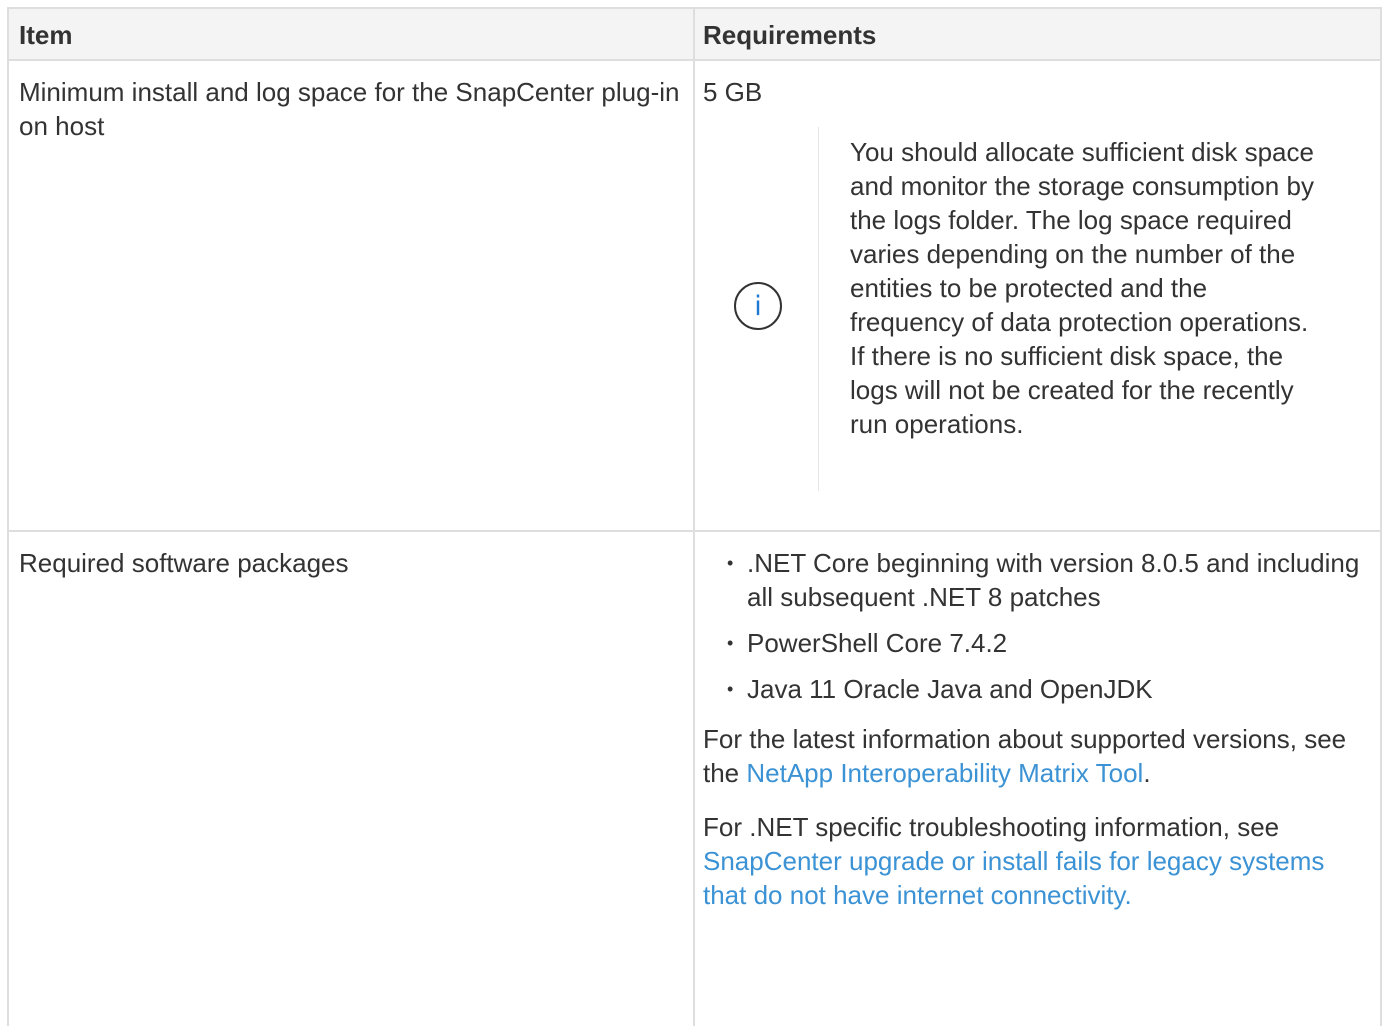 The image size is (1383, 1026). What do you see at coordinates (758, 306) in the screenshot?
I see `info-icon: i` at bounding box center [758, 306].